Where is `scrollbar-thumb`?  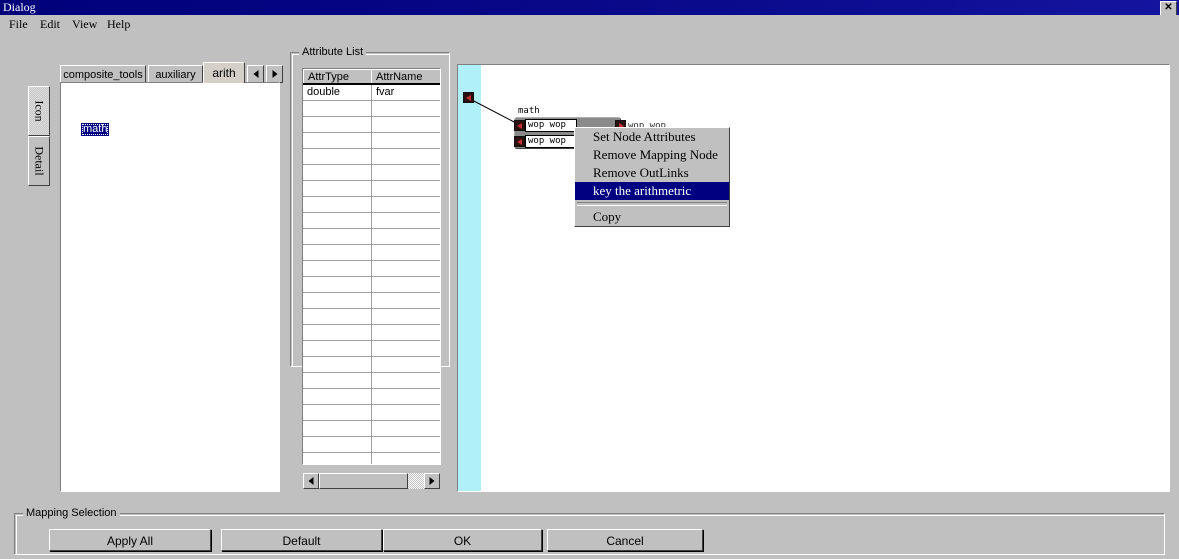
scrollbar-thumb is located at coordinates (363, 481).